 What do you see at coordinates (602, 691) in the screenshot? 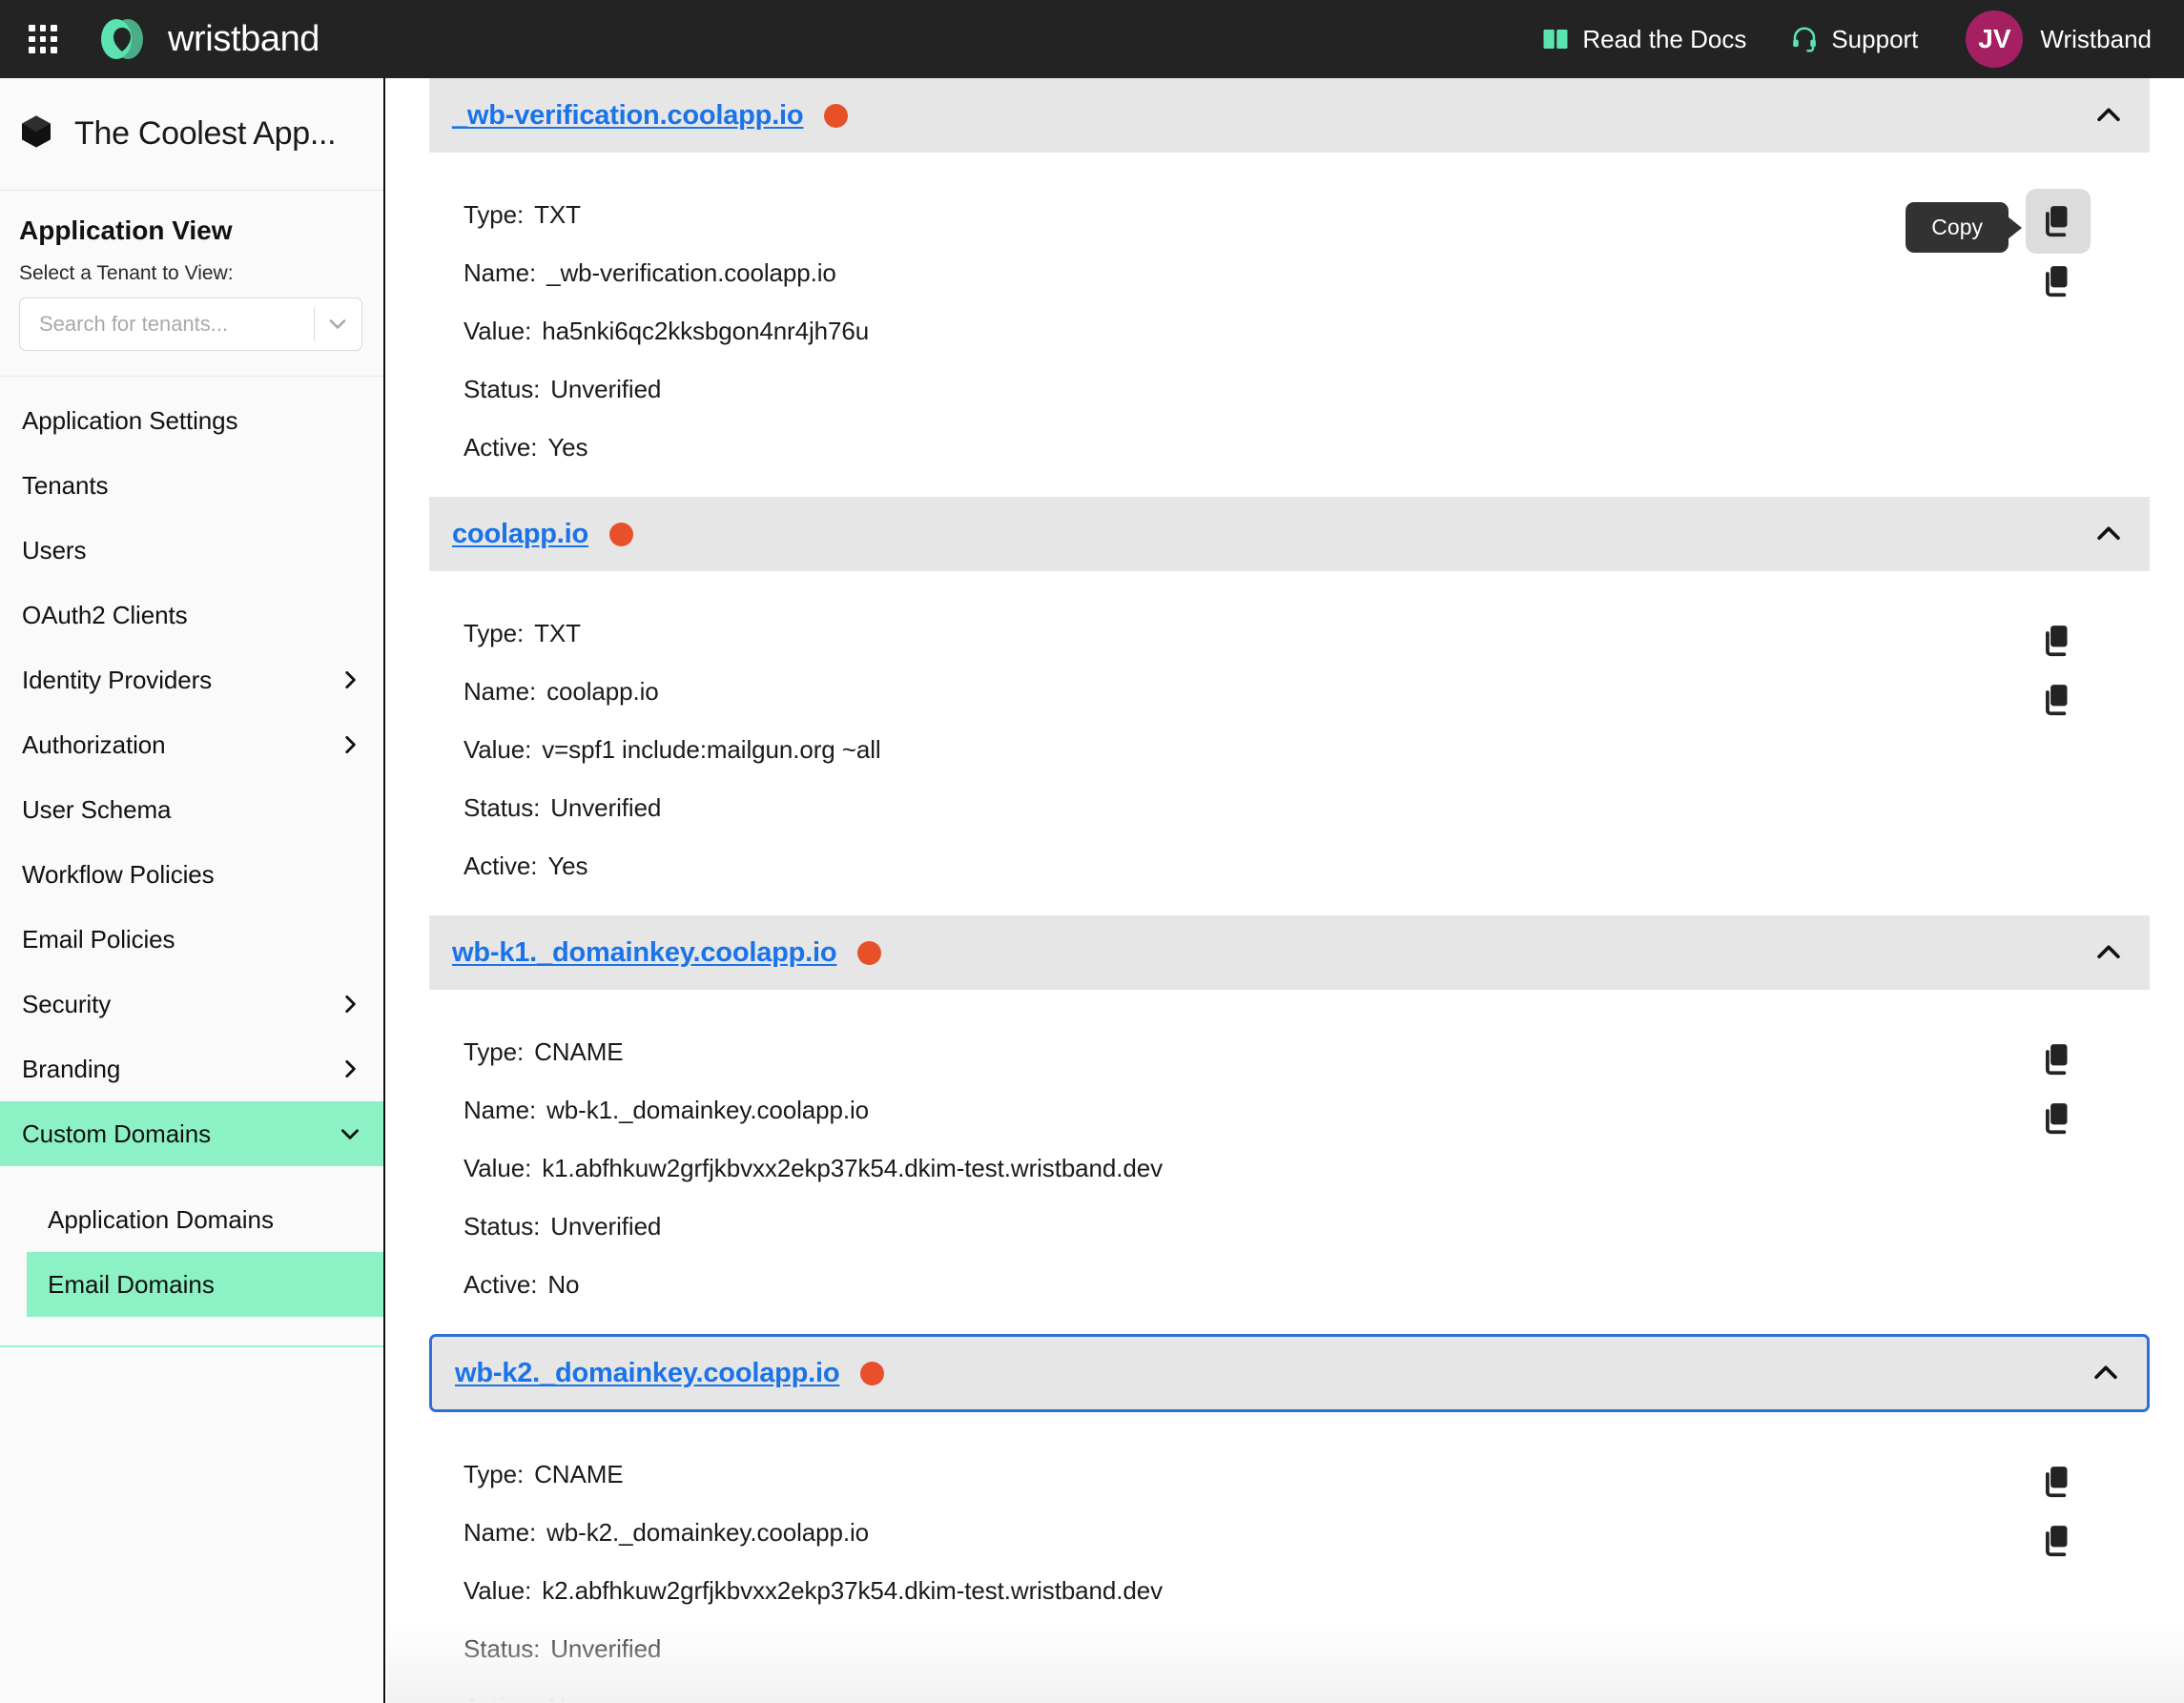
I see `record-name-value: coolapp.io` at bounding box center [602, 691].